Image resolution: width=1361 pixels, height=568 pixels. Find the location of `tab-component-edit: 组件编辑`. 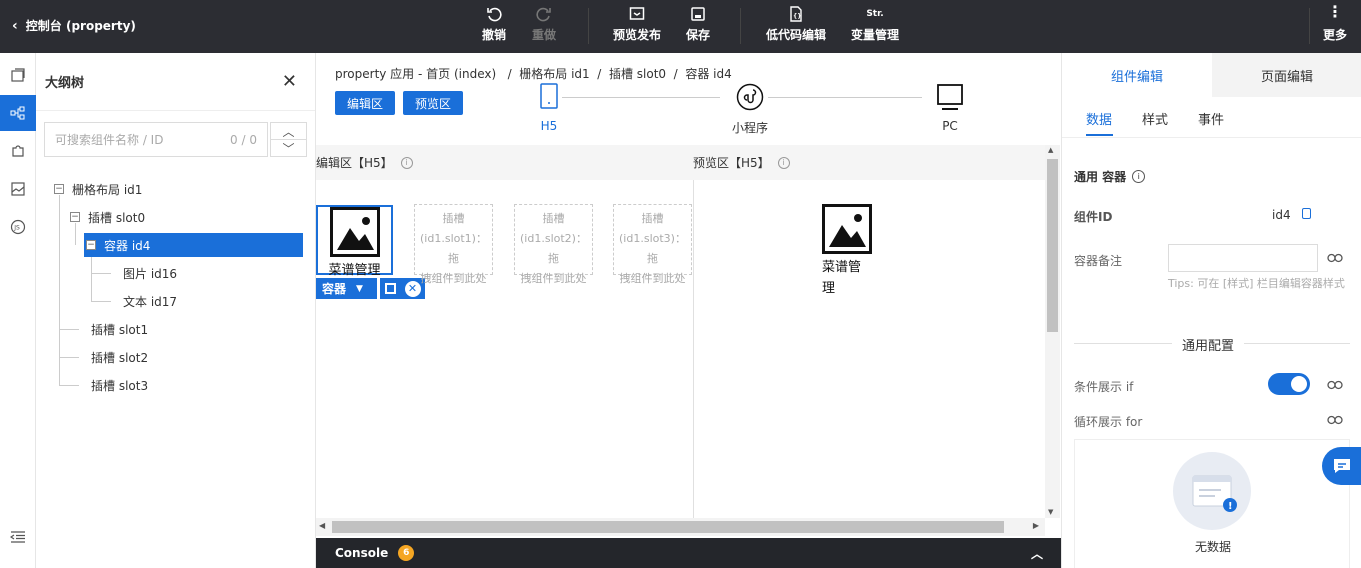

tab-component-edit: 组件编辑 is located at coordinates (1137, 75).